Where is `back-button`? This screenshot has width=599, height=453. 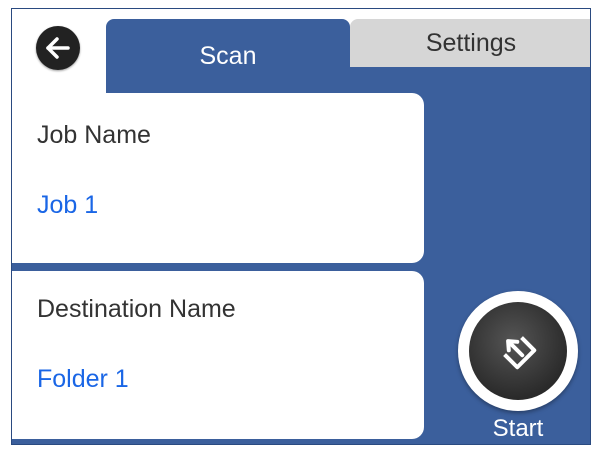
back-button is located at coordinates (58, 48).